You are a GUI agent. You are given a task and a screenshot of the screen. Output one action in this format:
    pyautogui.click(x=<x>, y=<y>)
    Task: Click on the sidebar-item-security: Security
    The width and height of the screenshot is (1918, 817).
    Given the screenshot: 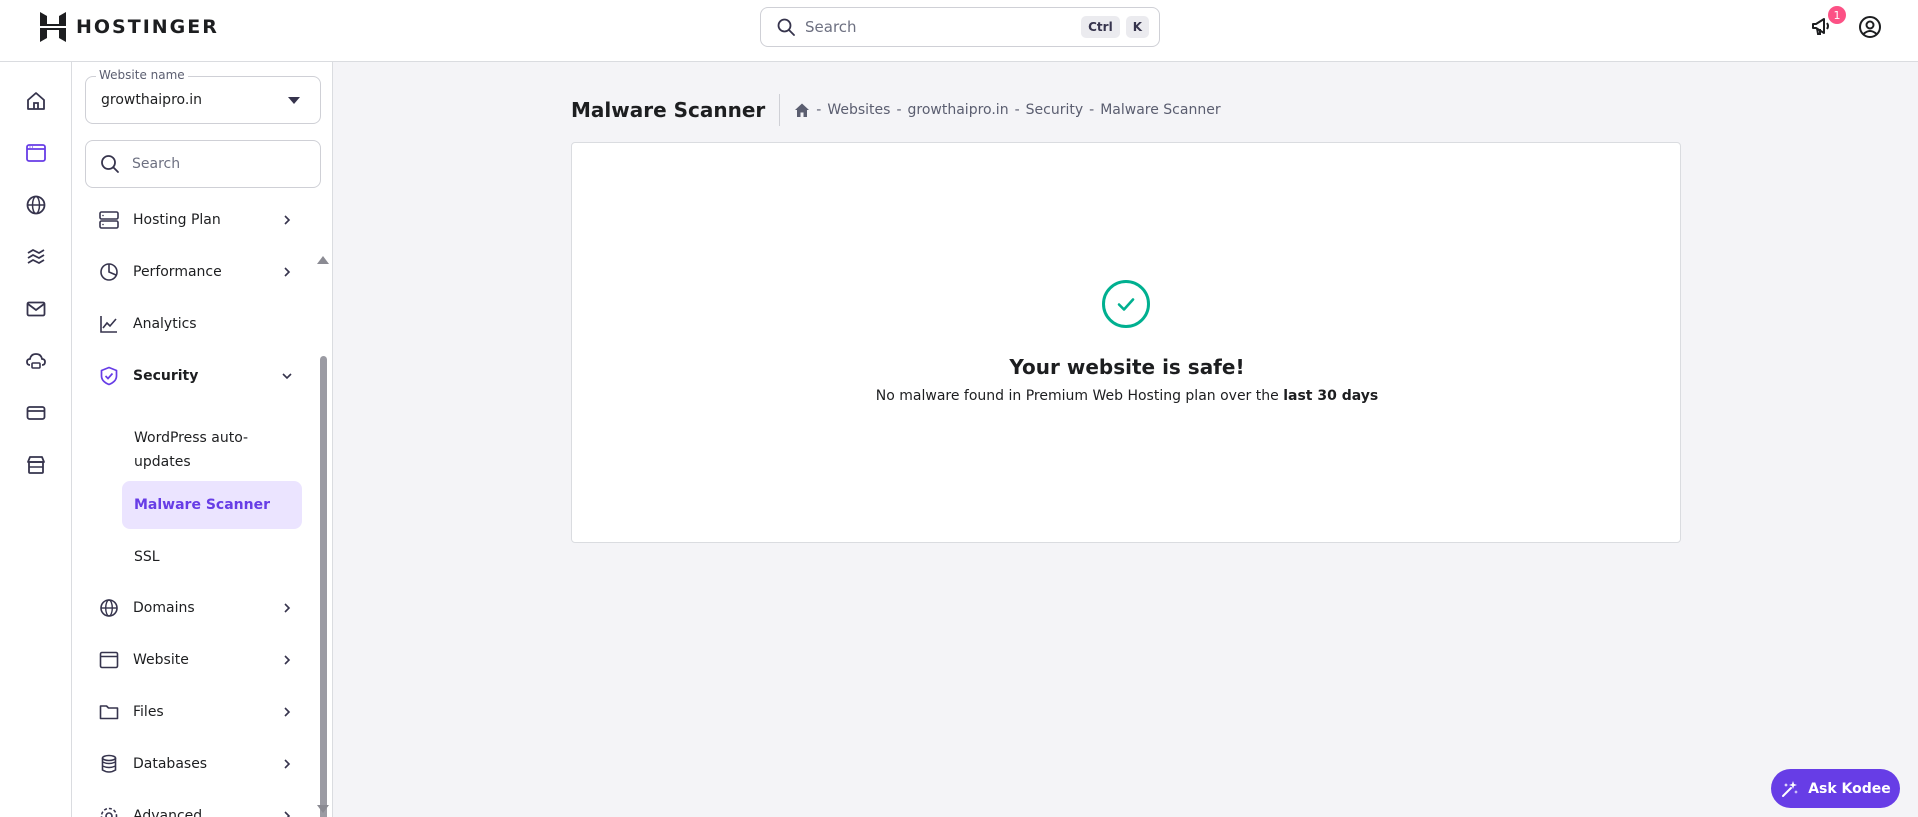 What is the action you would take?
    pyautogui.click(x=192, y=376)
    